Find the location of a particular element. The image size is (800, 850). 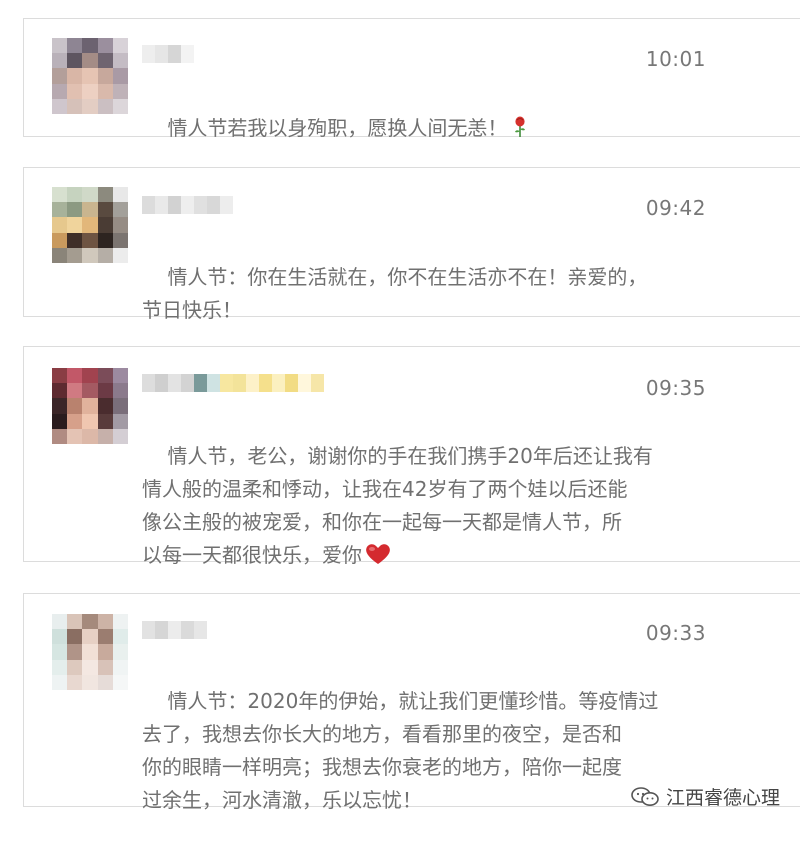

comment-time: 09:42 is located at coordinates (675, 208).